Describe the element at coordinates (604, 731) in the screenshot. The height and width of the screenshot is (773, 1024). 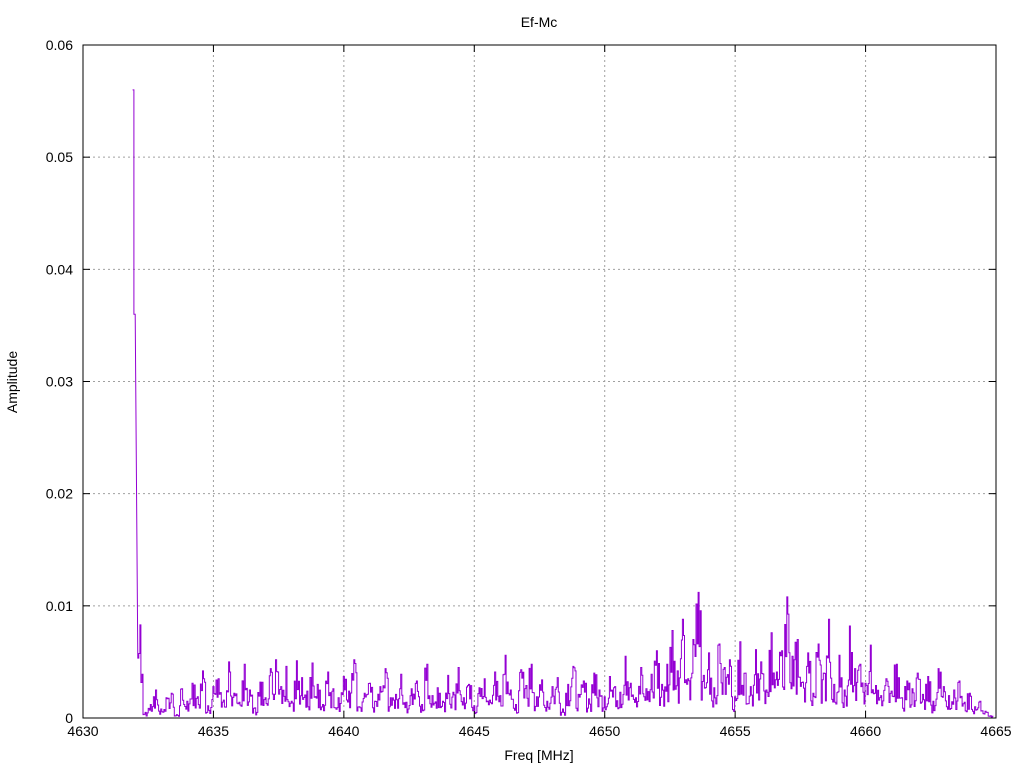
I see `x-tick-label: 4650` at that location.